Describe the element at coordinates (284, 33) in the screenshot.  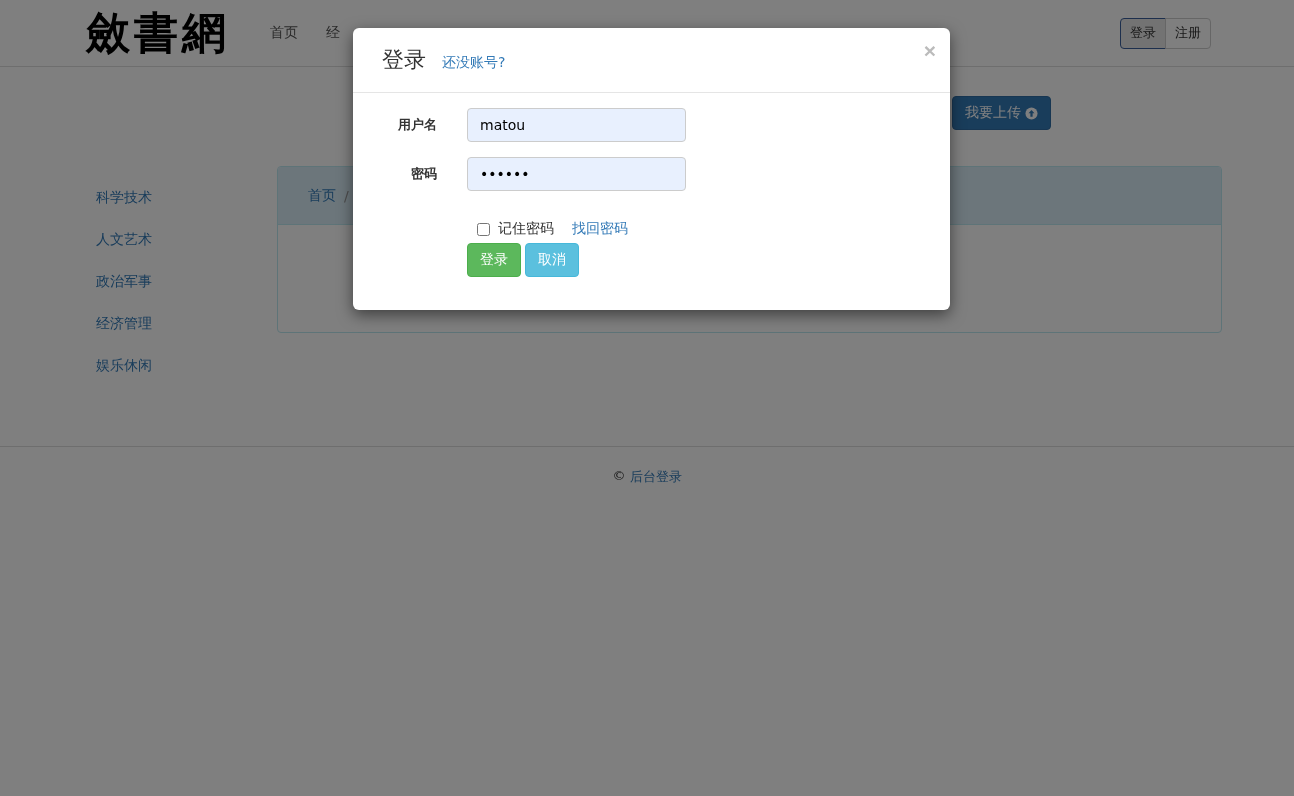
I see `nav-link: 首页` at that location.